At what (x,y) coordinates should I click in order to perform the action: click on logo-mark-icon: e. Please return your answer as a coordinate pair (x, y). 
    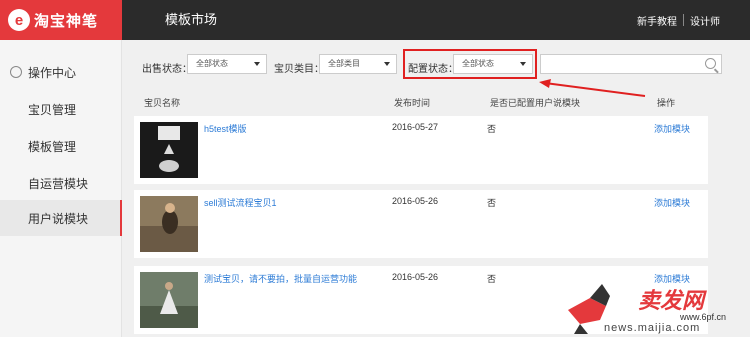
    Looking at the image, I should click on (19, 20).